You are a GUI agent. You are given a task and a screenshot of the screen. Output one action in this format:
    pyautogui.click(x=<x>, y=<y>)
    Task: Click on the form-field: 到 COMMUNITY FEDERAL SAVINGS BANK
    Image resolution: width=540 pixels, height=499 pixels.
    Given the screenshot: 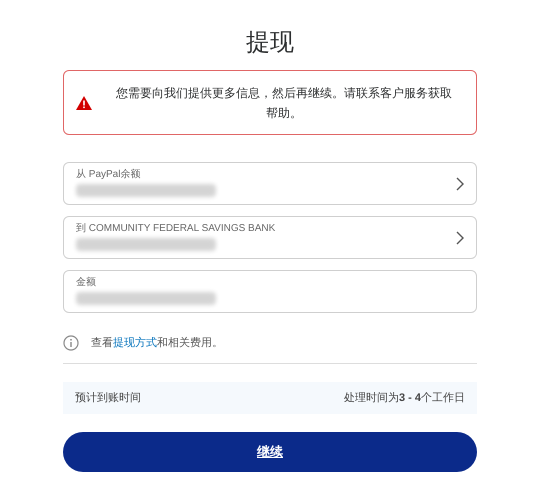 What is the action you would take?
    pyautogui.click(x=270, y=237)
    